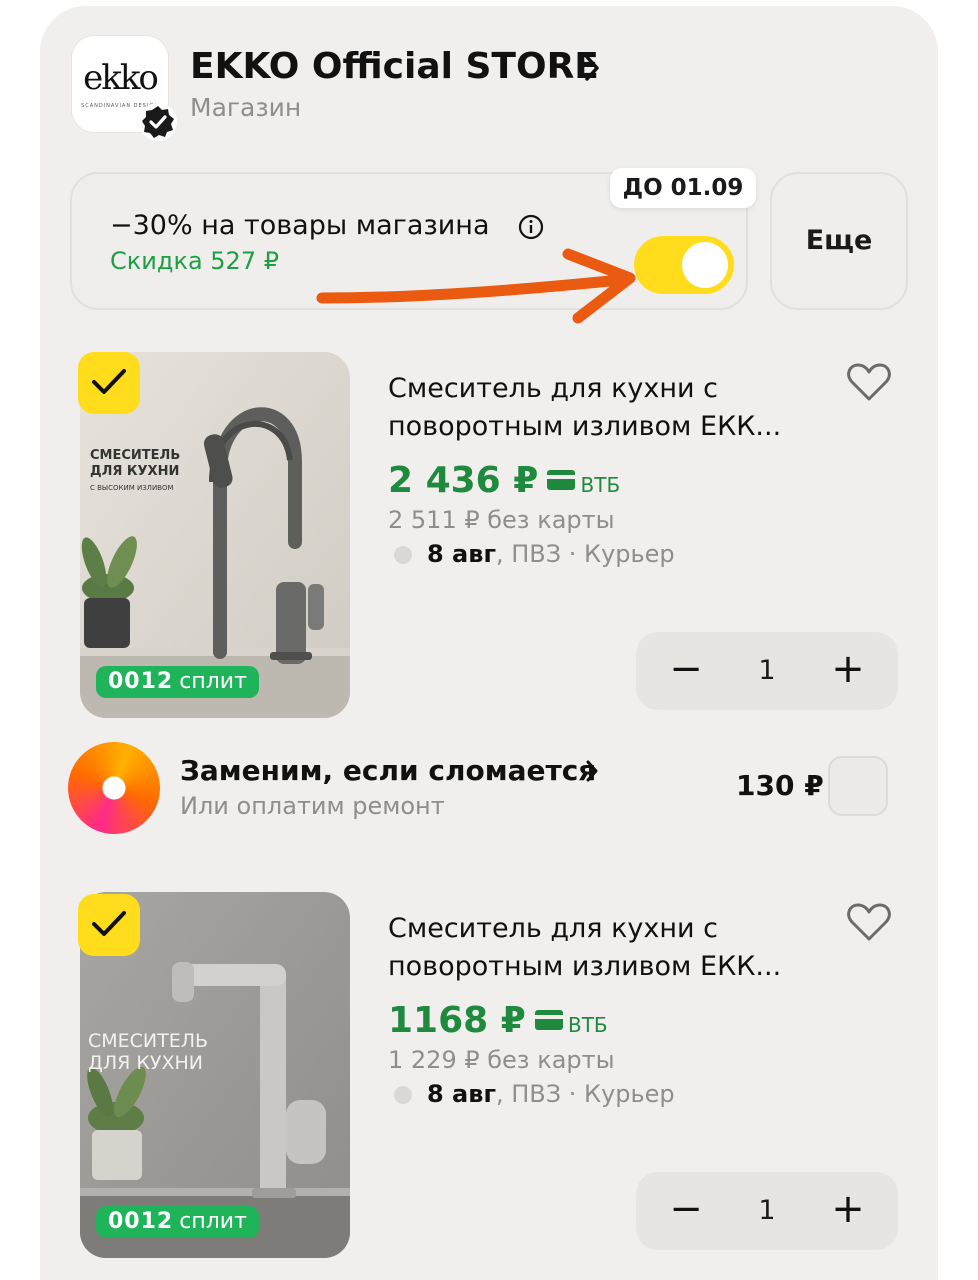 This screenshot has height=1280, width=978. I want to click on product-price-row: 2 436 ₽ ВТБ, so click(504, 480).